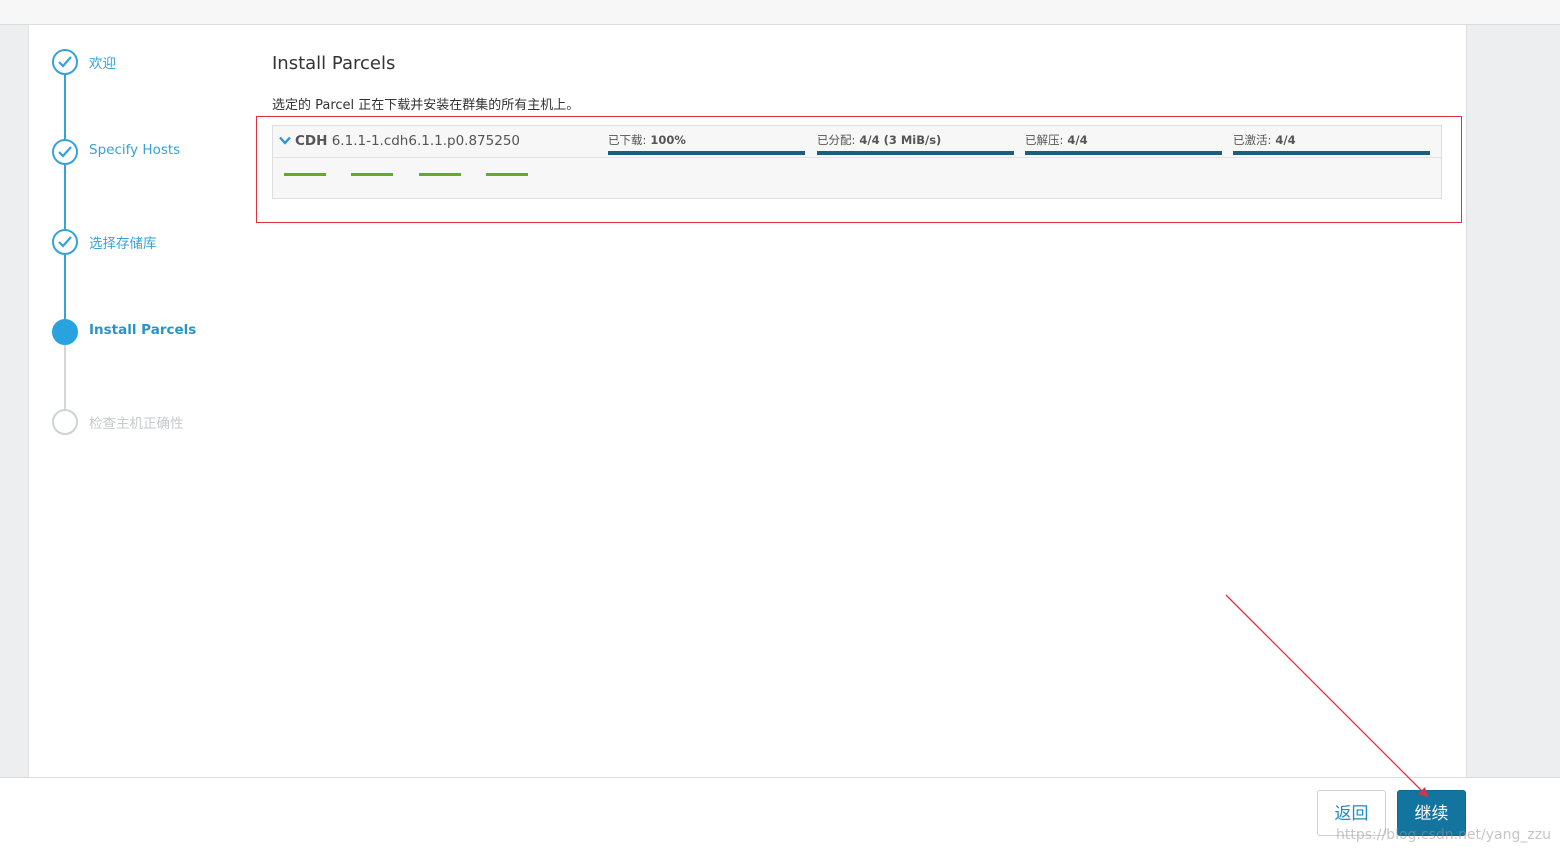  I want to click on step-label: 检查主机正确性, so click(136, 424).